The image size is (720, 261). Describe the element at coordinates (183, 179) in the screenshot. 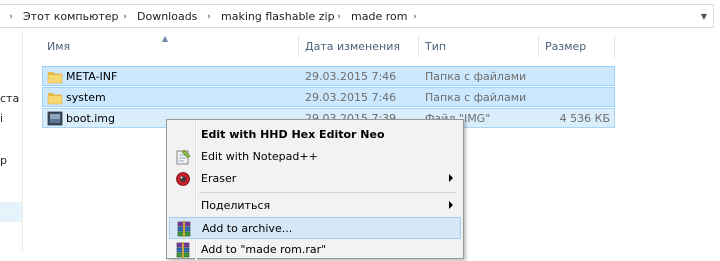

I see `eraser-icon` at that location.